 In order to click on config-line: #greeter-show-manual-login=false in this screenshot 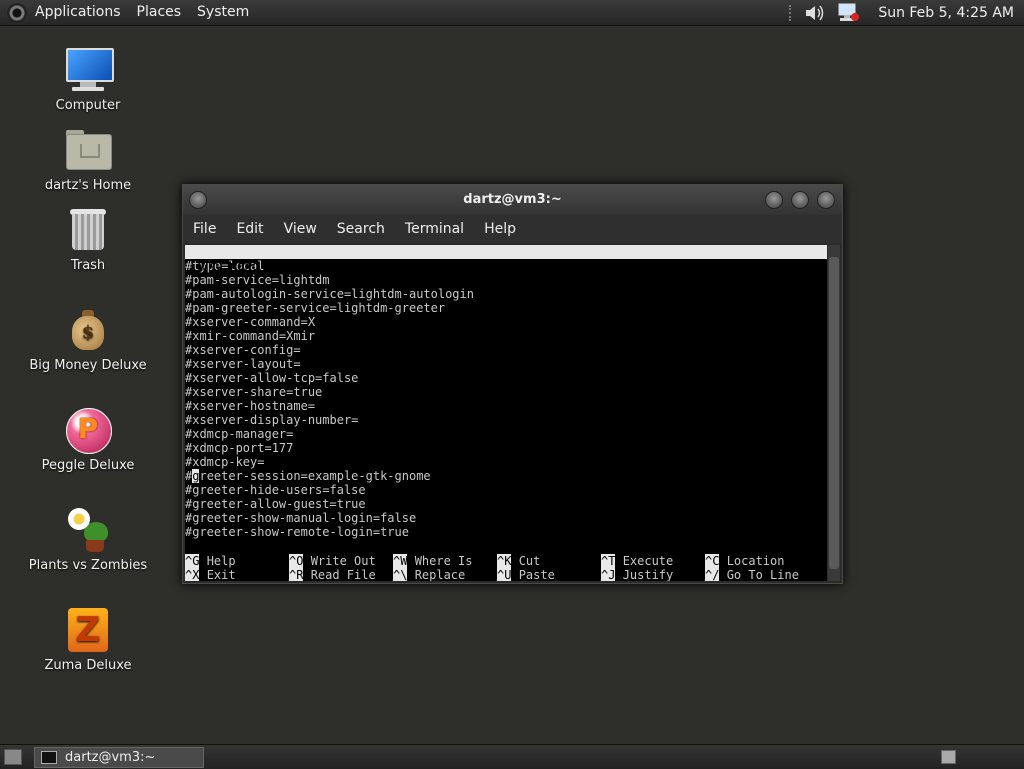, I will do `click(506, 518)`.